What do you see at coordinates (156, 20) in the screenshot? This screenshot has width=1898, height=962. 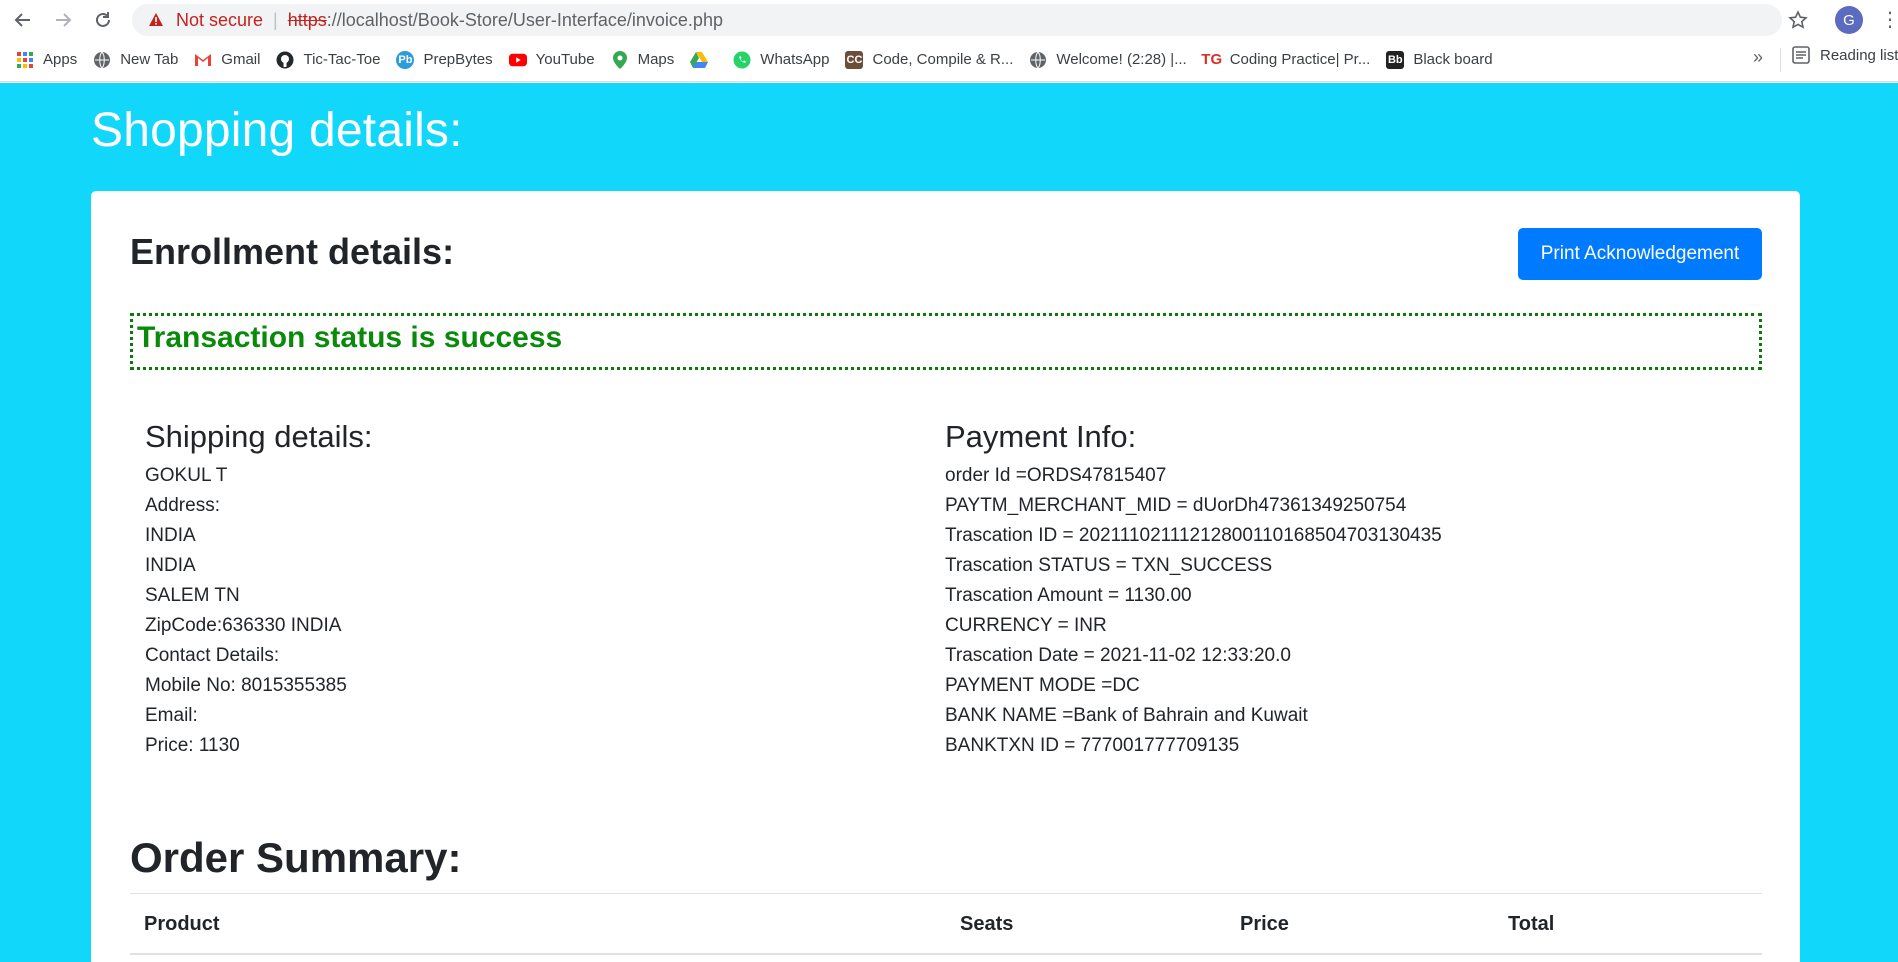 I see `warning-triangle-icon` at bounding box center [156, 20].